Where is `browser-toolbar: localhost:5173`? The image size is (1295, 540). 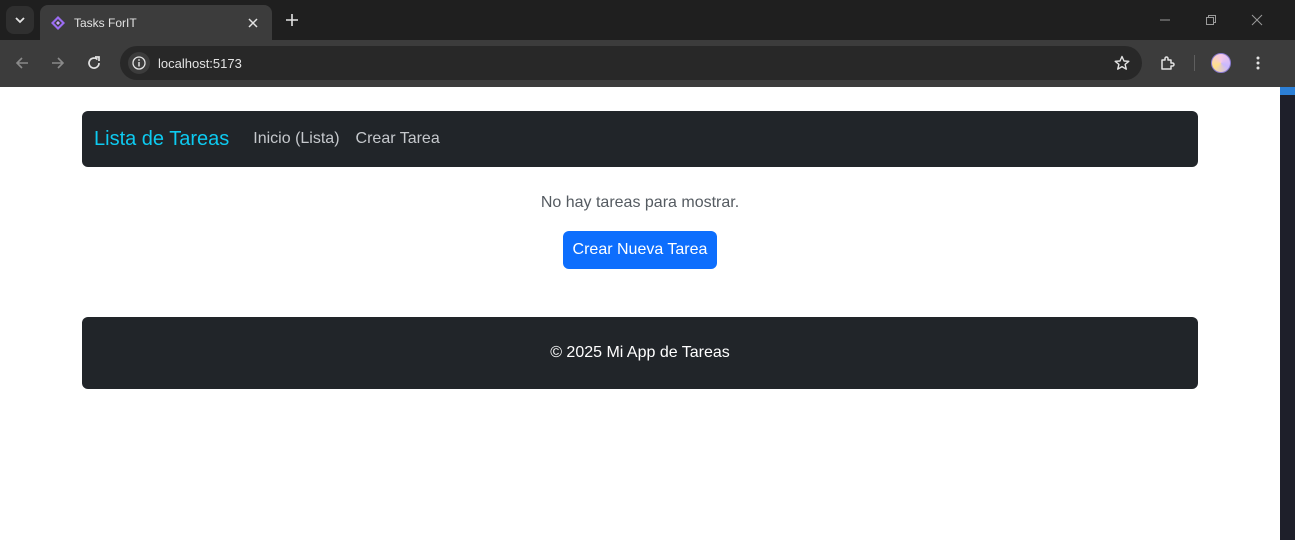
browser-toolbar: localhost:5173 is located at coordinates (647, 63).